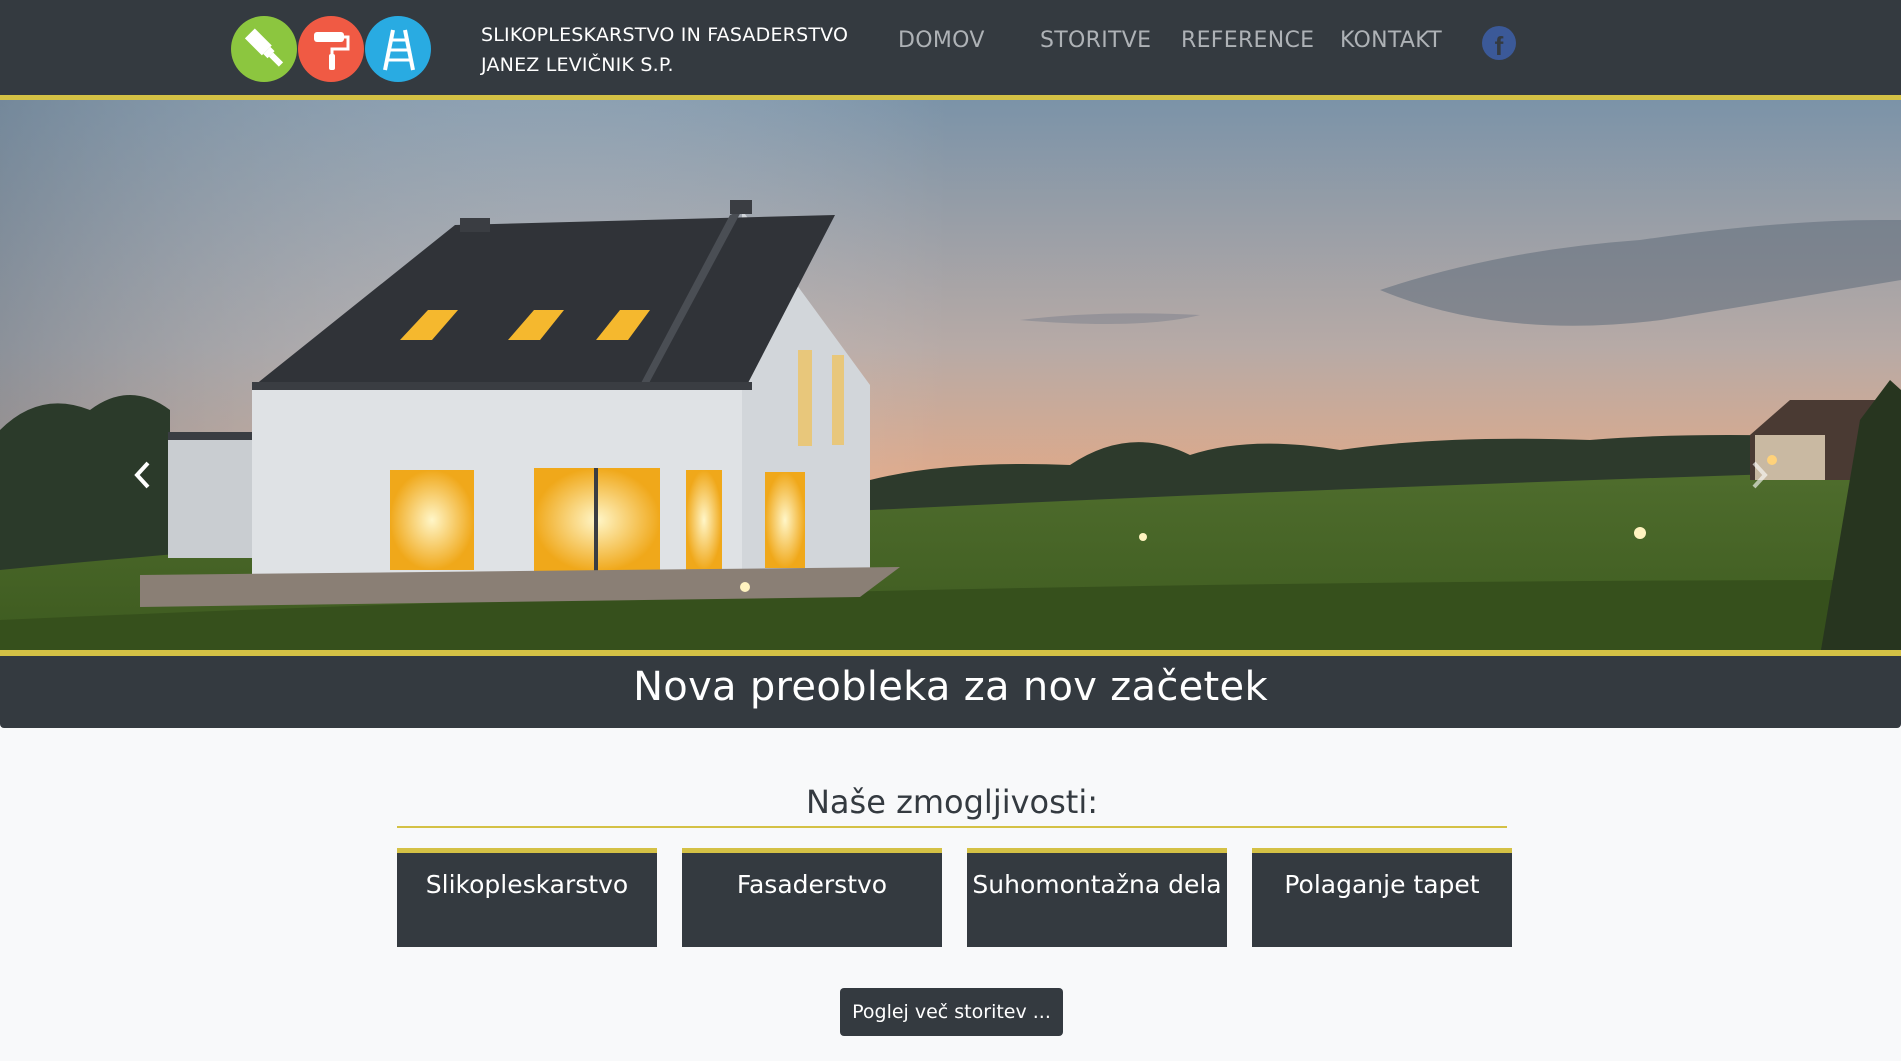 Image resolution: width=1901 pixels, height=1061 pixels. What do you see at coordinates (1382, 897) in the screenshot?
I see `service-card-wallpaper: Polaganje tapet` at bounding box center [1382, 897].